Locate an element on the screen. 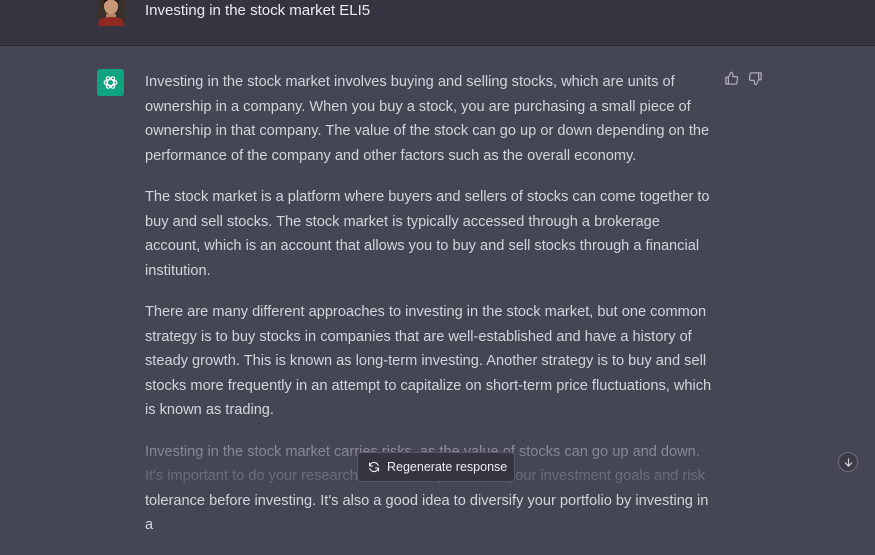  thumbs-up-button is located at coordinates (731, 78).